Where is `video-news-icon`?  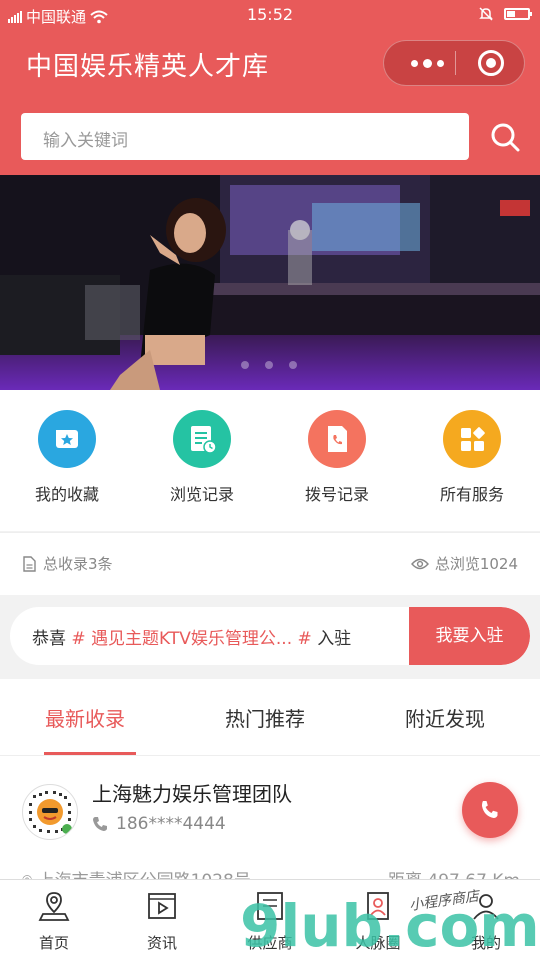
video-news-icon is located at coordinates (162, 906).